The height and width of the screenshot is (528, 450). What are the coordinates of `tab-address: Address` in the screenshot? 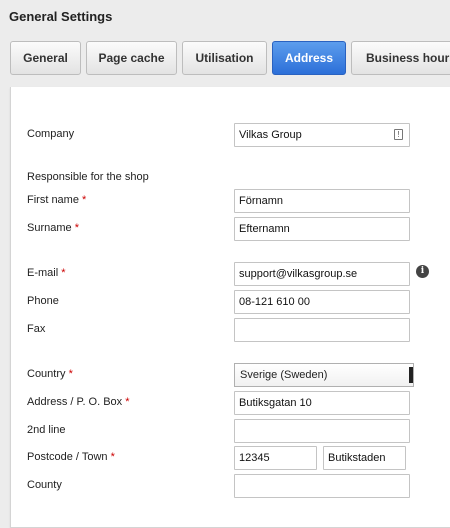 It's located at (309, 58).